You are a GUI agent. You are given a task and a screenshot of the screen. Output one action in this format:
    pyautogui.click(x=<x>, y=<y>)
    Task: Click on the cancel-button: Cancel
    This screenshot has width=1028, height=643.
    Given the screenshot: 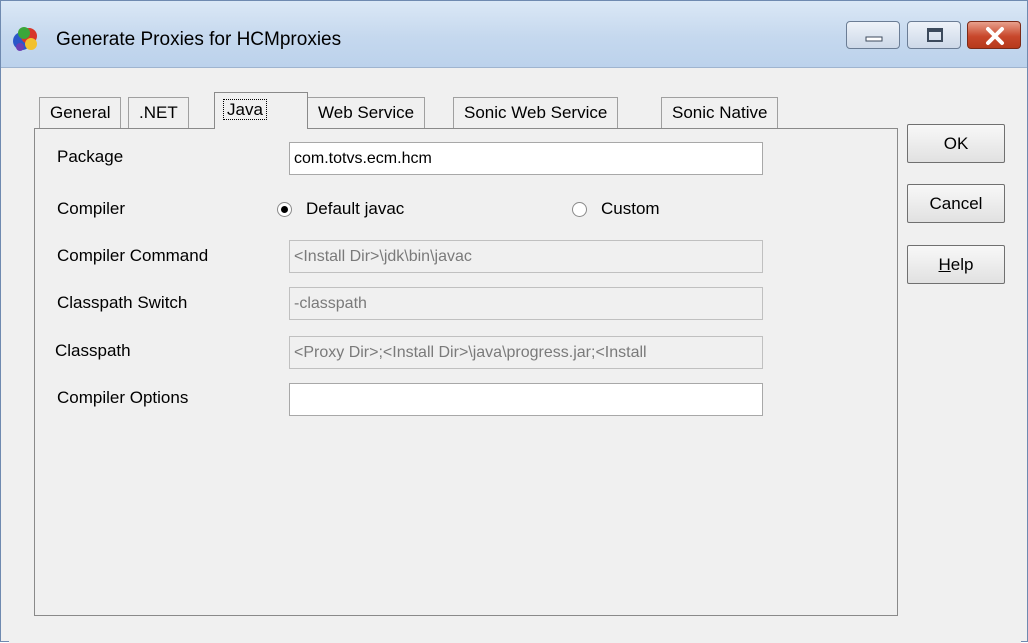 What is the action you would take?
    pyautogui.click(x=956, y=203)
    